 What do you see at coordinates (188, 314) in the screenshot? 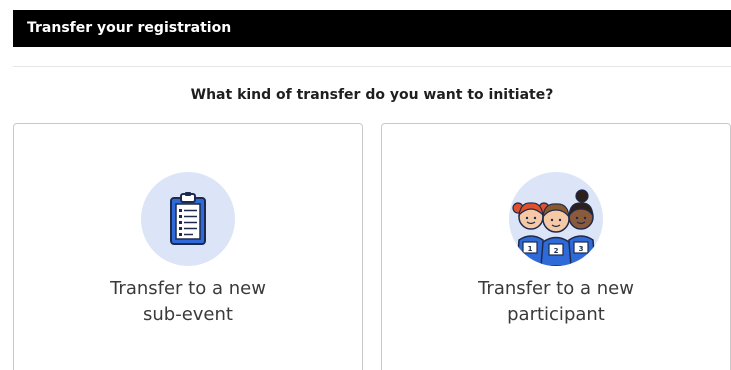
I see `sub-event-label-line2: sub-event` at bounding box center [188, 314].